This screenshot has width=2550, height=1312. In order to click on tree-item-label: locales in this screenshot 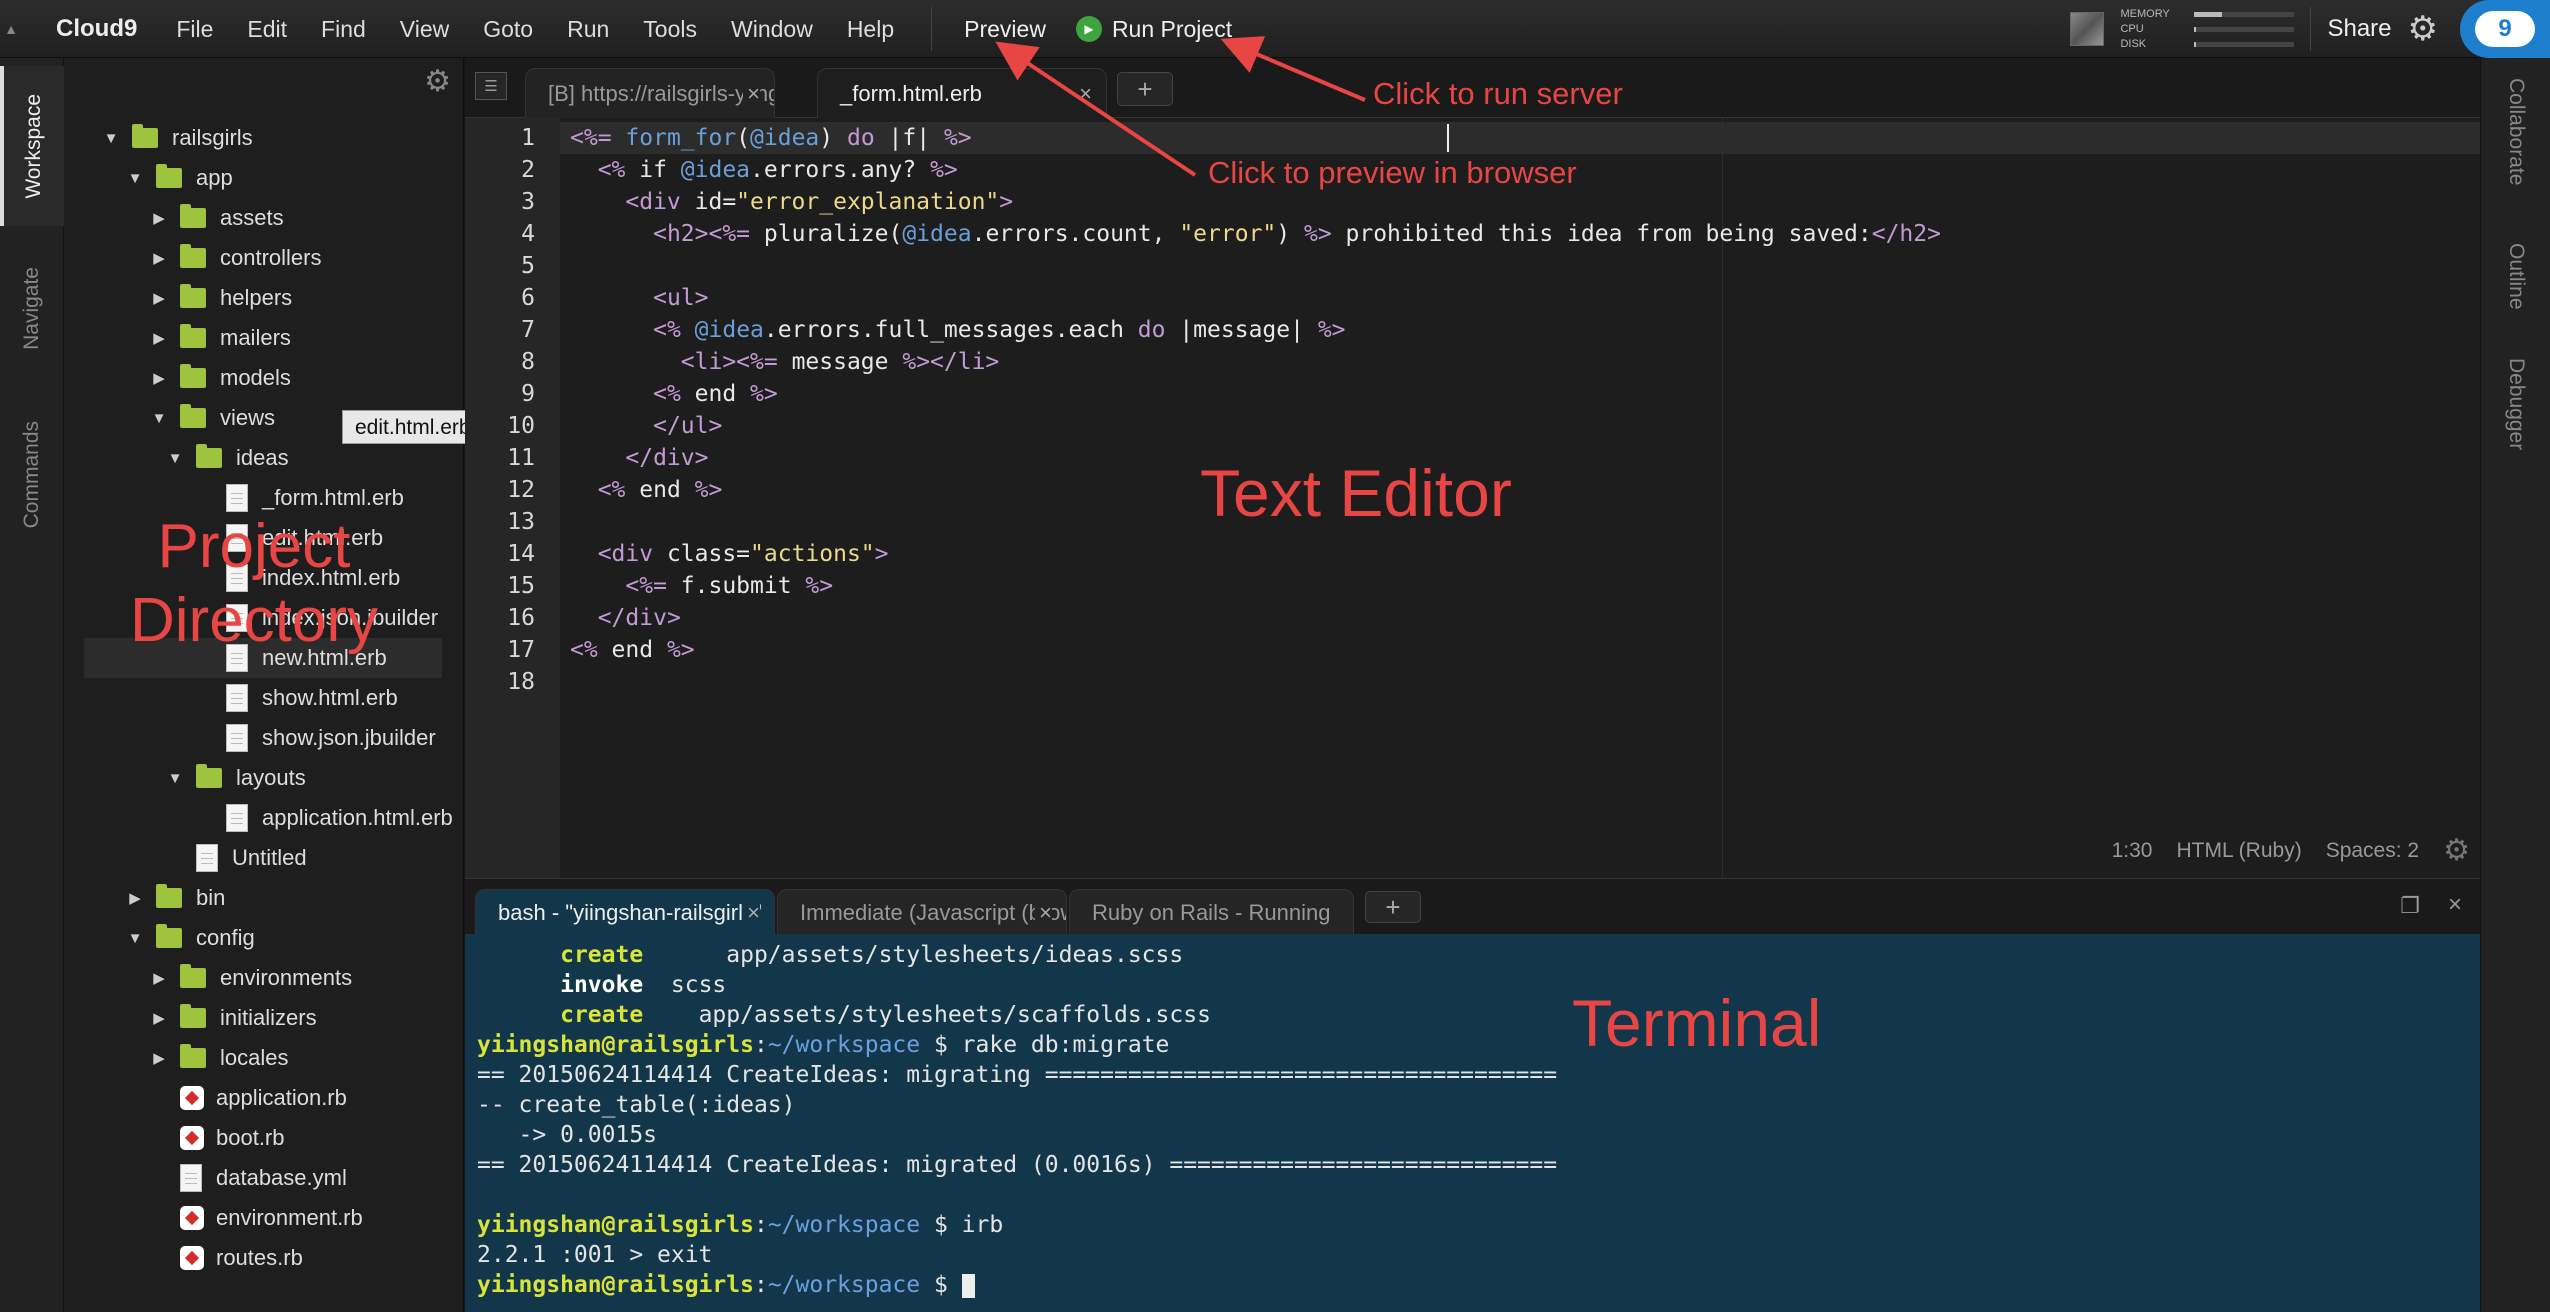, I will do `click(254, 1057)`.